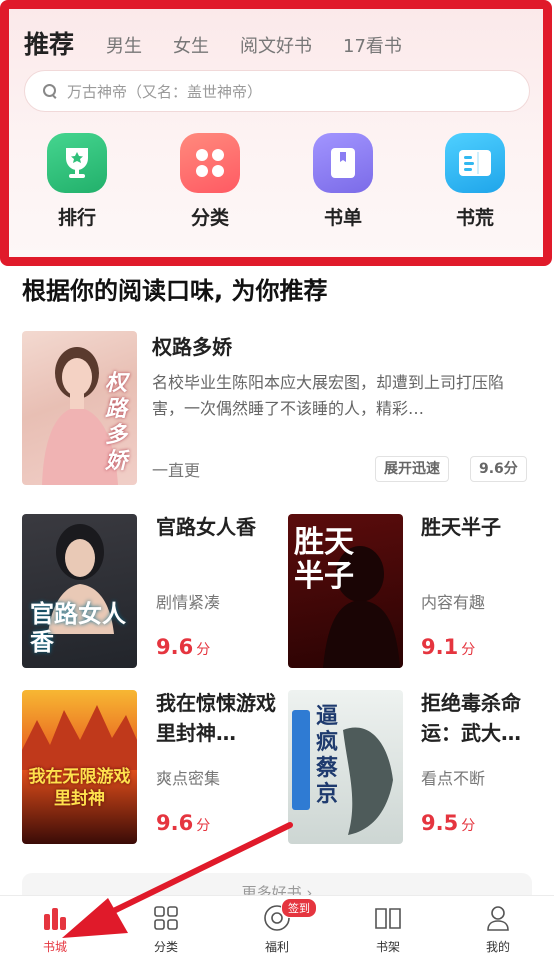 The image size is (554, 957). Describe the element at coordinates (498, 469) in the screenshot. I see `book-rating-tag: 9.6分` at that location.